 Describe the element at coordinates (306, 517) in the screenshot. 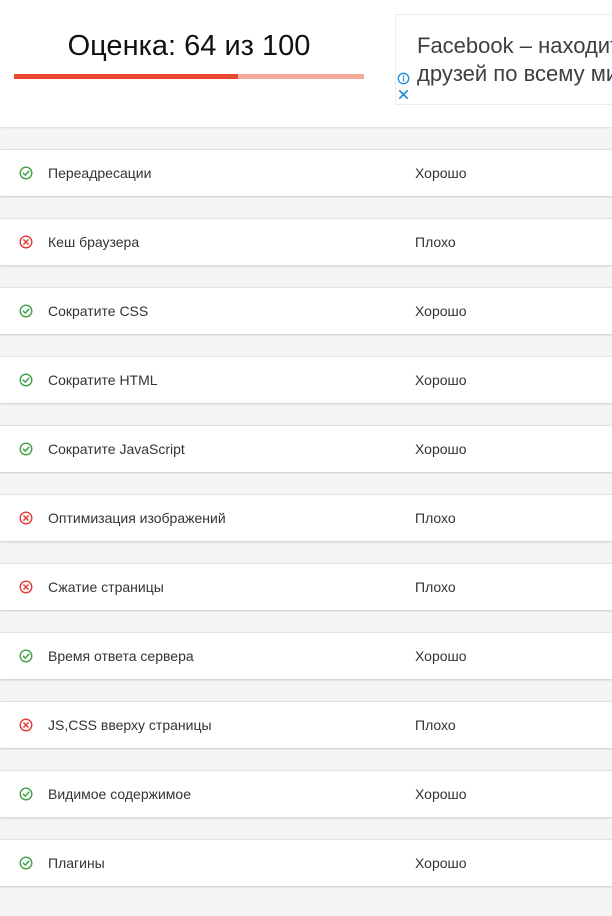

I see `check-row: Оптимизация изображений Плохо` at that location.